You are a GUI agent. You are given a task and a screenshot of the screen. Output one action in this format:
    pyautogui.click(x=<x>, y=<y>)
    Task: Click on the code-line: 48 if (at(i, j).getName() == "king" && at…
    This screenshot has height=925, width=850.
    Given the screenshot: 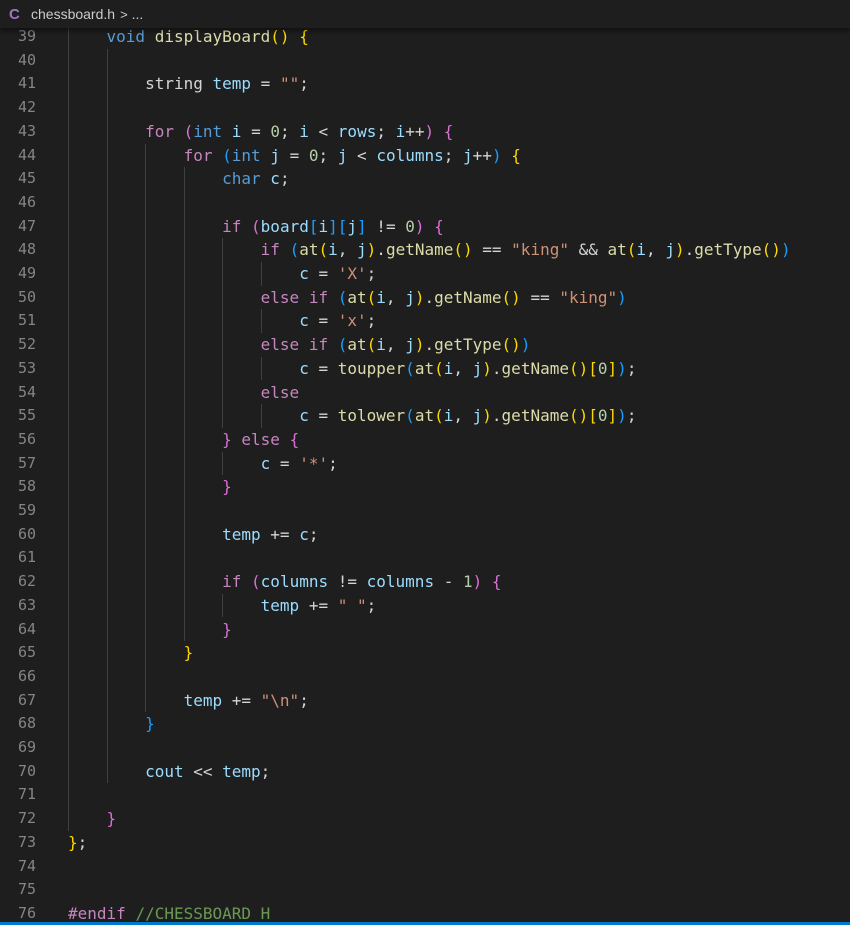 What is the action you would take?
    pyautogui.click(x=425, y=250)
    